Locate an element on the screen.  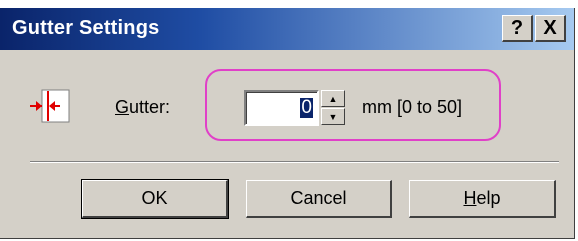
gutter-range-label: mm [0 to 50] is located at coordinates (412, 107).